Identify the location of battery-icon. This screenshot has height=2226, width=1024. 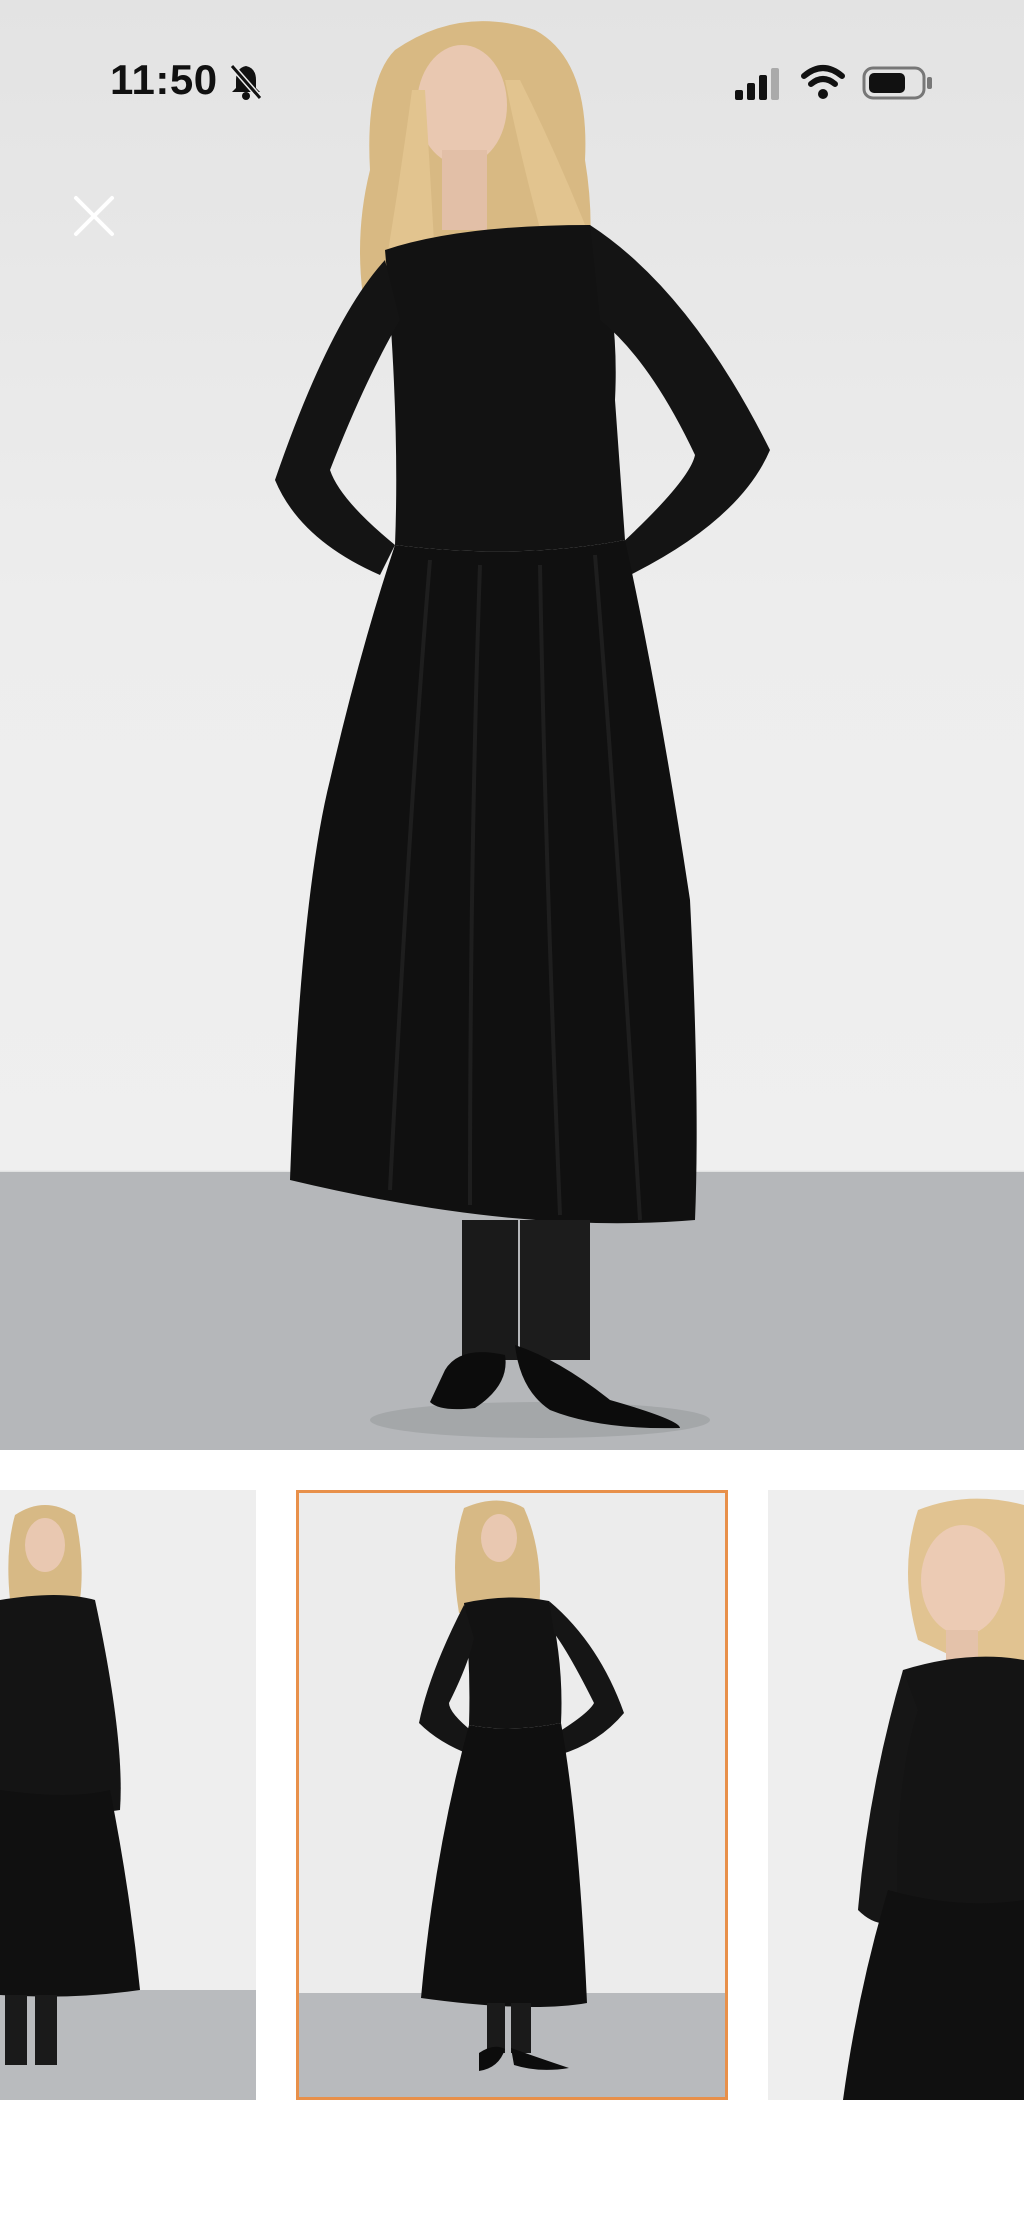
(897, 83).